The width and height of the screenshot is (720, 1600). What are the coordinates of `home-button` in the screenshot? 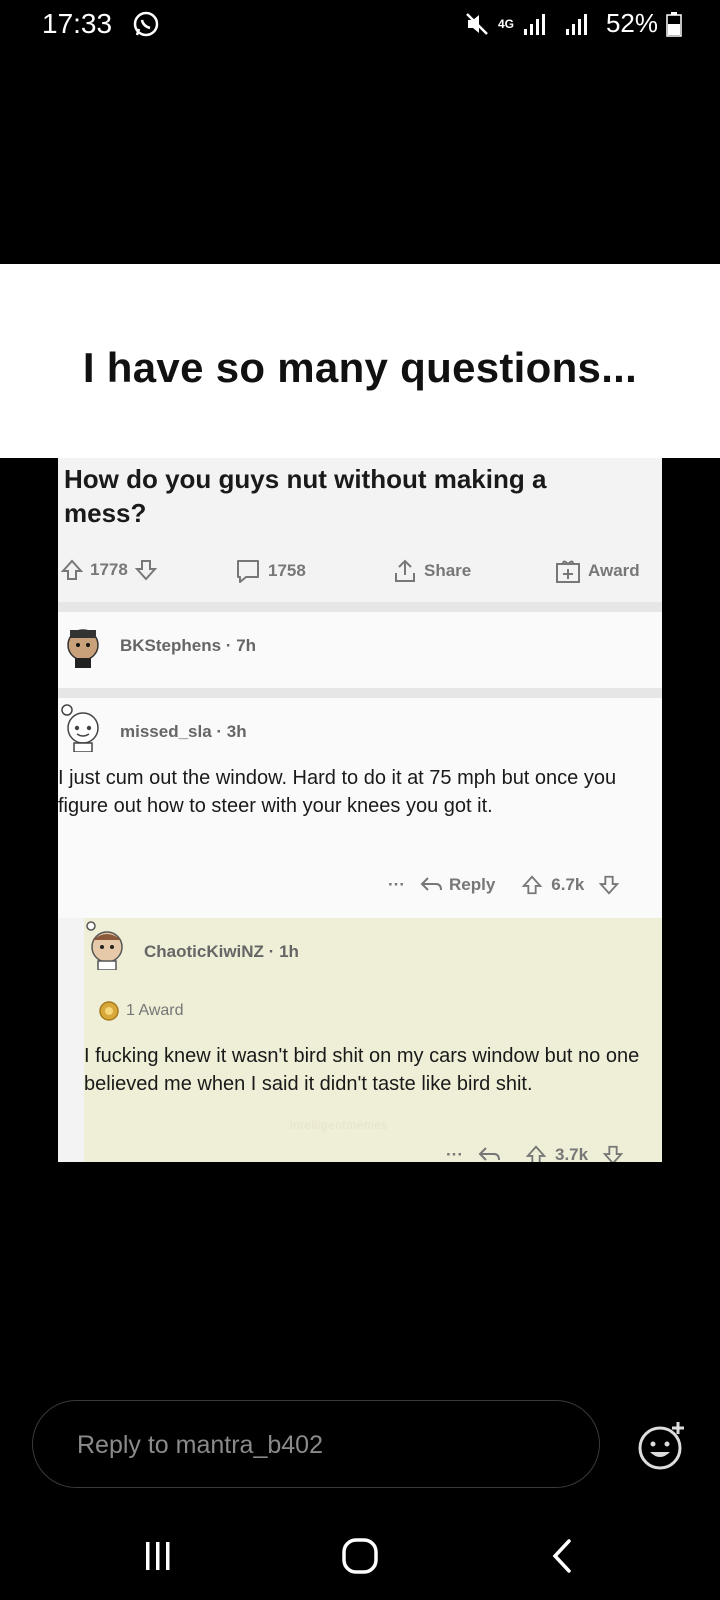 It's located at (360, 1556).